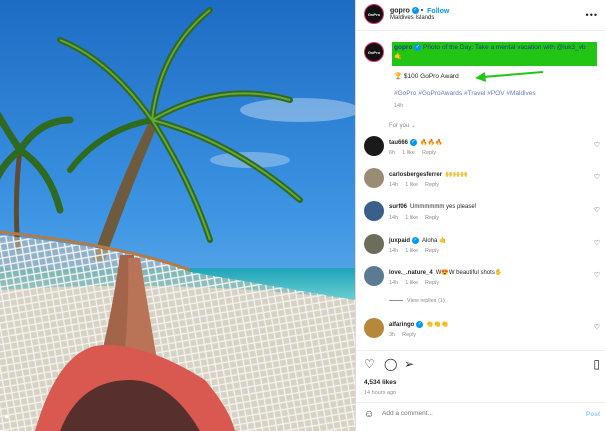  I want to click on comment-text: Ummmmmm yes please!, so click(443, 207).